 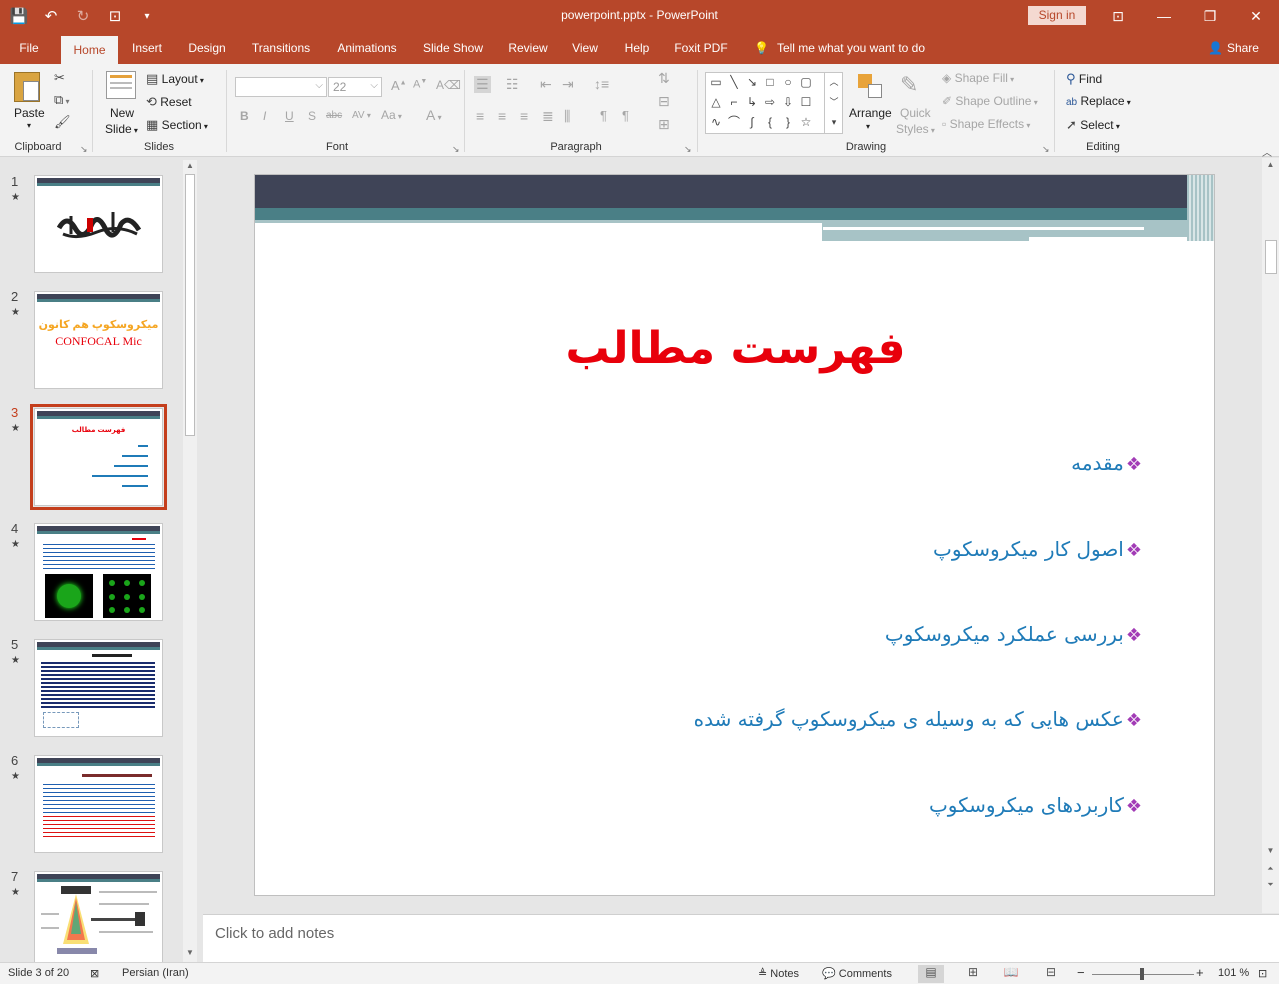 What do you see at coordinates (716, 82) in the screenshot?
I see `text-box-shape-icon: ▭` at bounding box center [716, 82].